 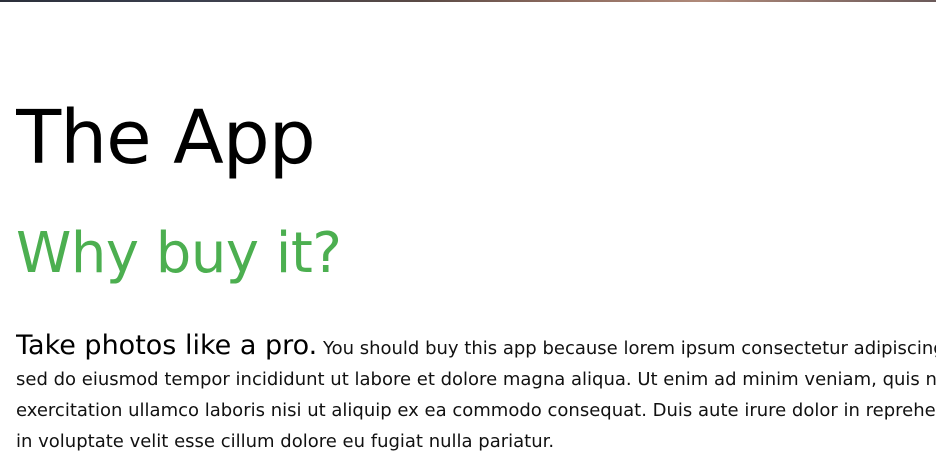 What do you see at coordinates (166, 138) in the screenshot?
I see `page-title: The App` at bounding box center [166, 138].